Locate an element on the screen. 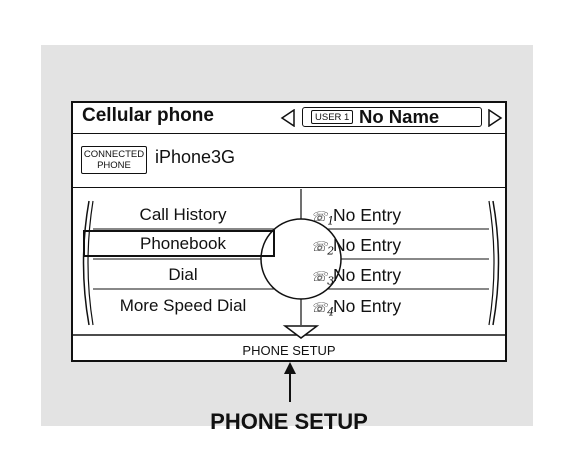  speed-dial-4-label: No Entry is located at coordinates (367, 306).